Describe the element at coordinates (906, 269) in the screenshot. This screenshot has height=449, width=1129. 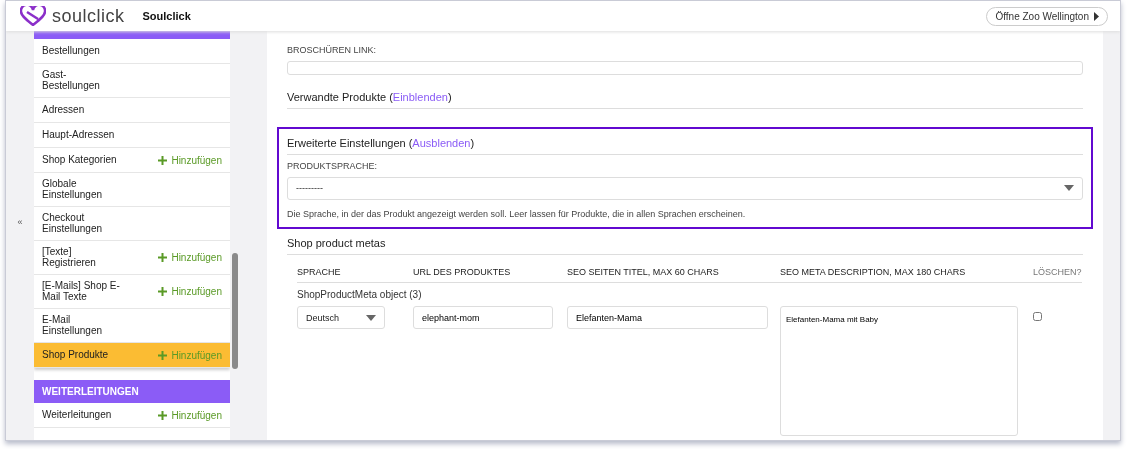
I see `column-header: SEO META DESCRIPTION, MAX 180 CHARS` at that location.